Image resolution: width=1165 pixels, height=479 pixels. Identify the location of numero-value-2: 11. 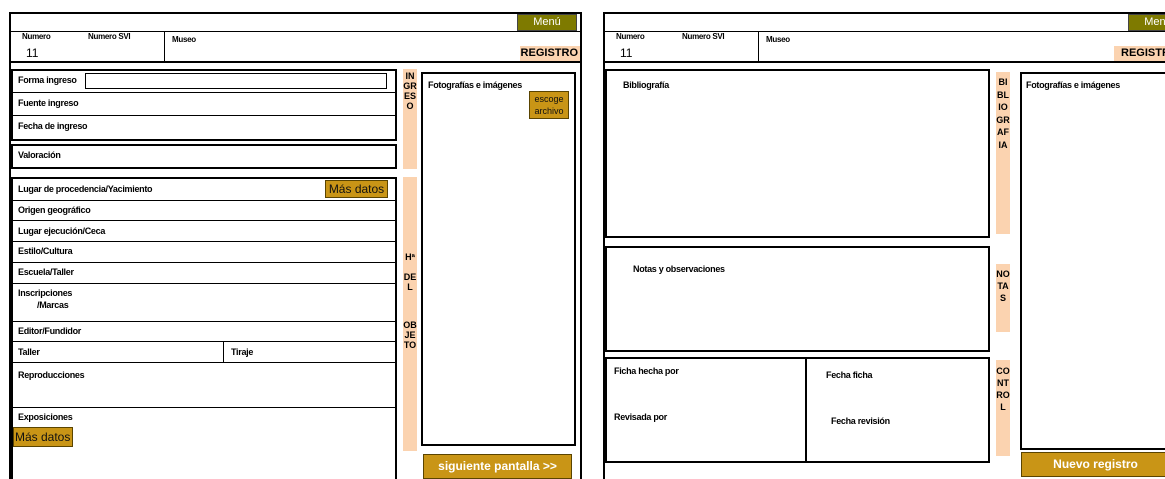
(626, 53).